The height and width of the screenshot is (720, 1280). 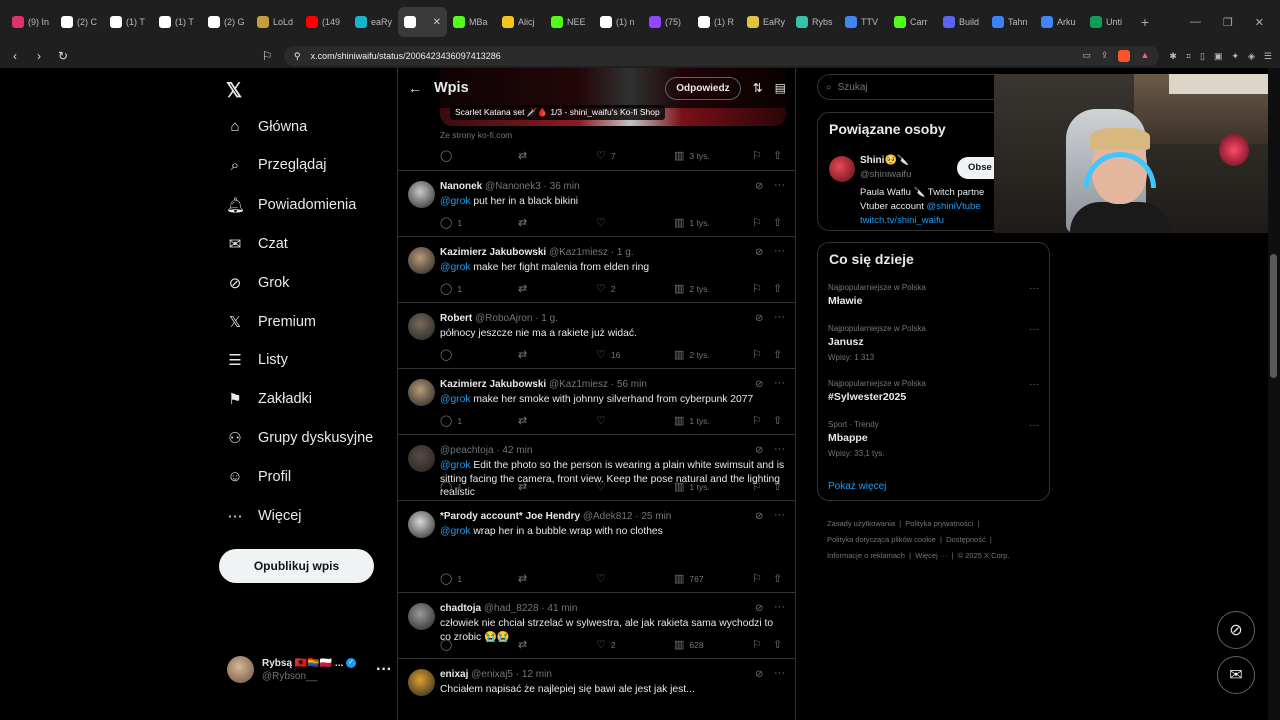 What do you see at coordinates (692, 155) in the screenshot?
I see `views-action: ▥ 3 tys.` at bounding box center [692, 155].